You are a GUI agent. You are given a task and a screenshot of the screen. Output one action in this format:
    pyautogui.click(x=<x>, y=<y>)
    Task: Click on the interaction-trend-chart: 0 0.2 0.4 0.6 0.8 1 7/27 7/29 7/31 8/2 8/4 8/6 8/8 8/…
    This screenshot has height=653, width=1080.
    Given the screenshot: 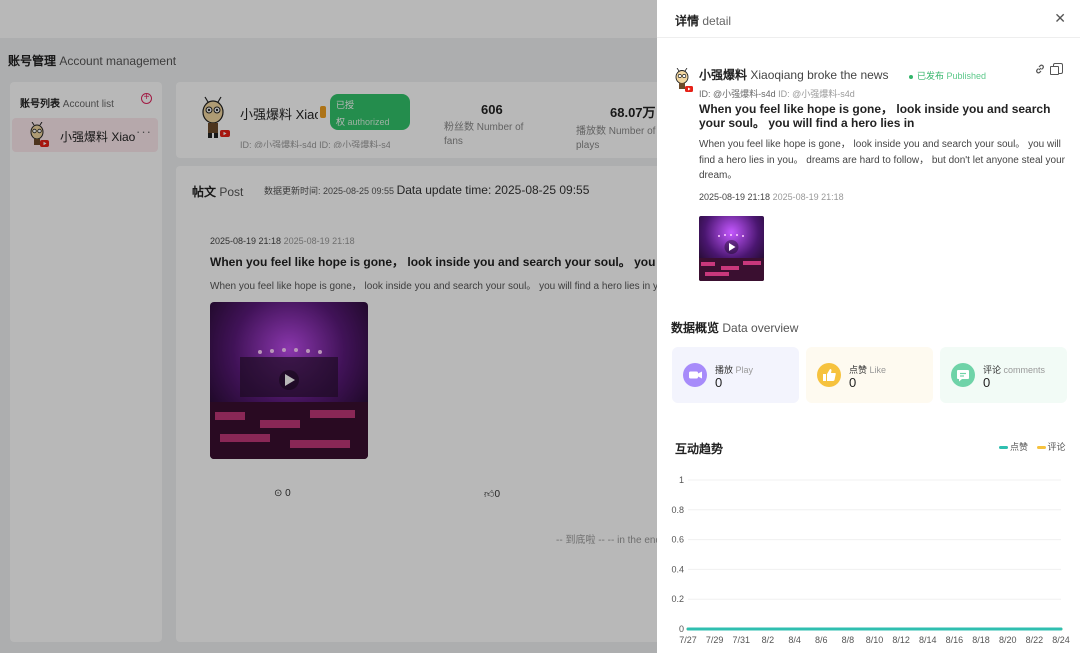 What is the action you would take?
    pyautogui.click(x=870, y=560)
    